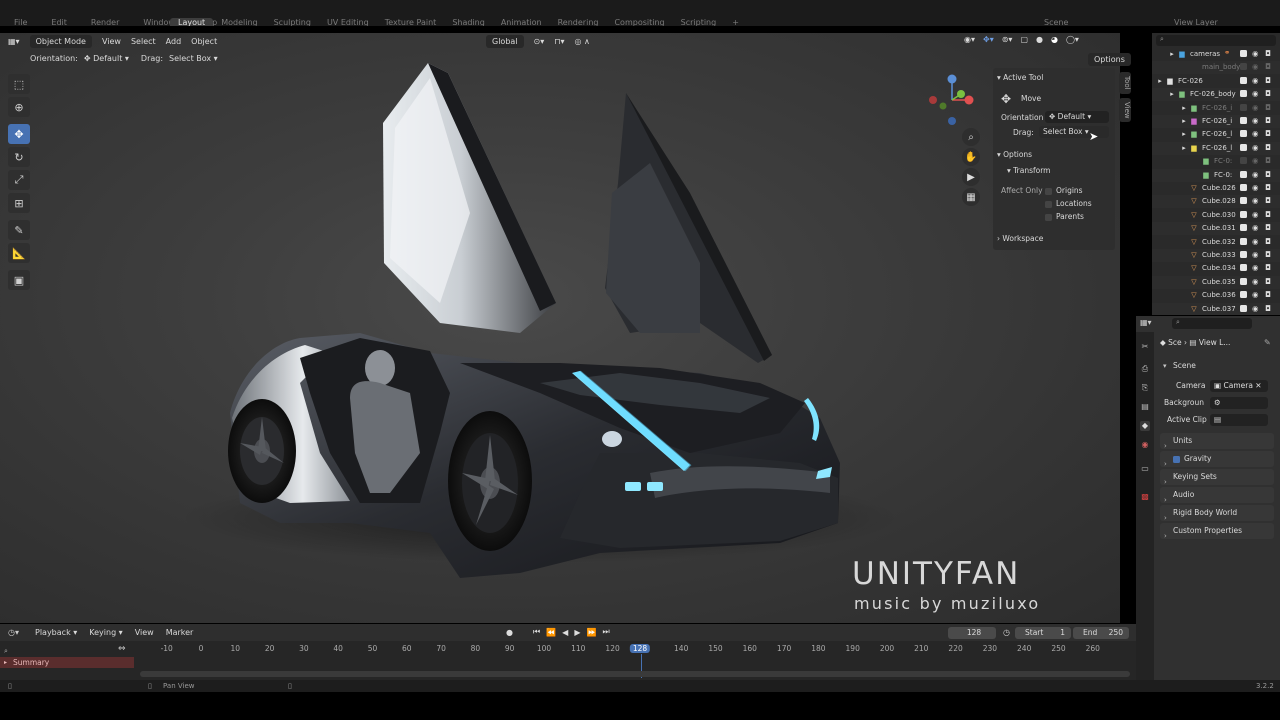 Image resolution: width=1280 pixels, height=720 pixels. Describe the element at coordinates (468, 22) in the screenshot. I see `tab-shading: Shading` at that location.